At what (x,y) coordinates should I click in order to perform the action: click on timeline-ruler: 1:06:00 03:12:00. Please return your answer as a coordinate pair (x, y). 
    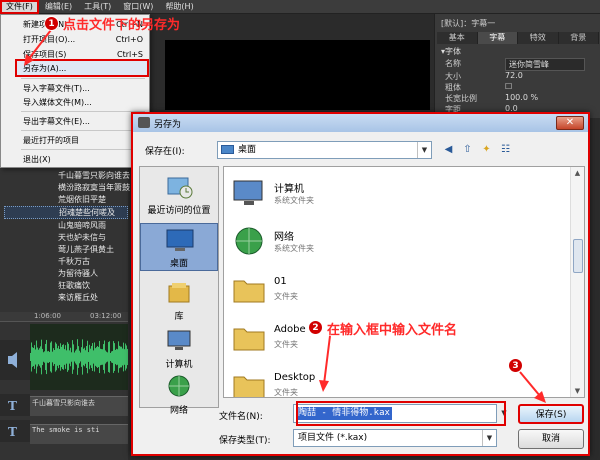
    Looking at the image, I should click on (64, 317).